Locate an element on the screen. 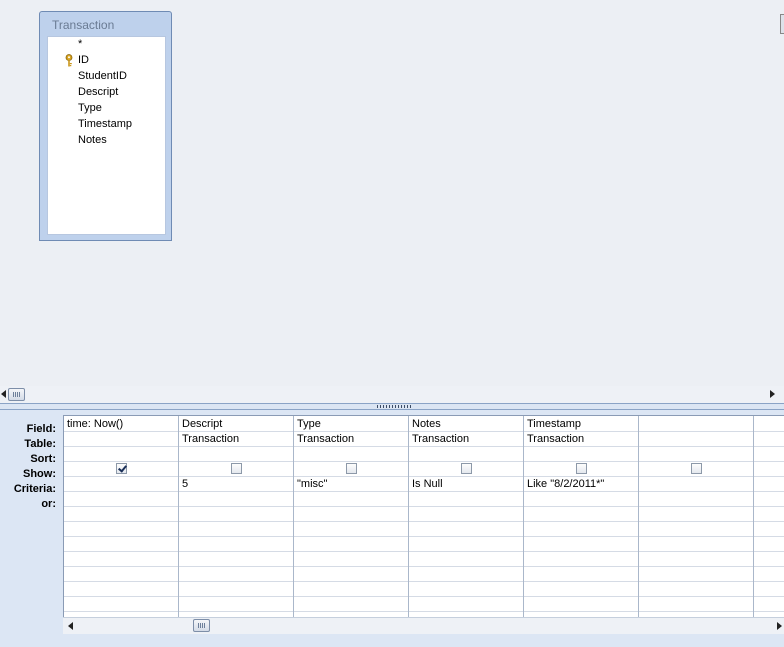 Image resolution: width=784 pixels, height=647 pixels. criteria-cell: Is Null is located at coordinates (427, 484).